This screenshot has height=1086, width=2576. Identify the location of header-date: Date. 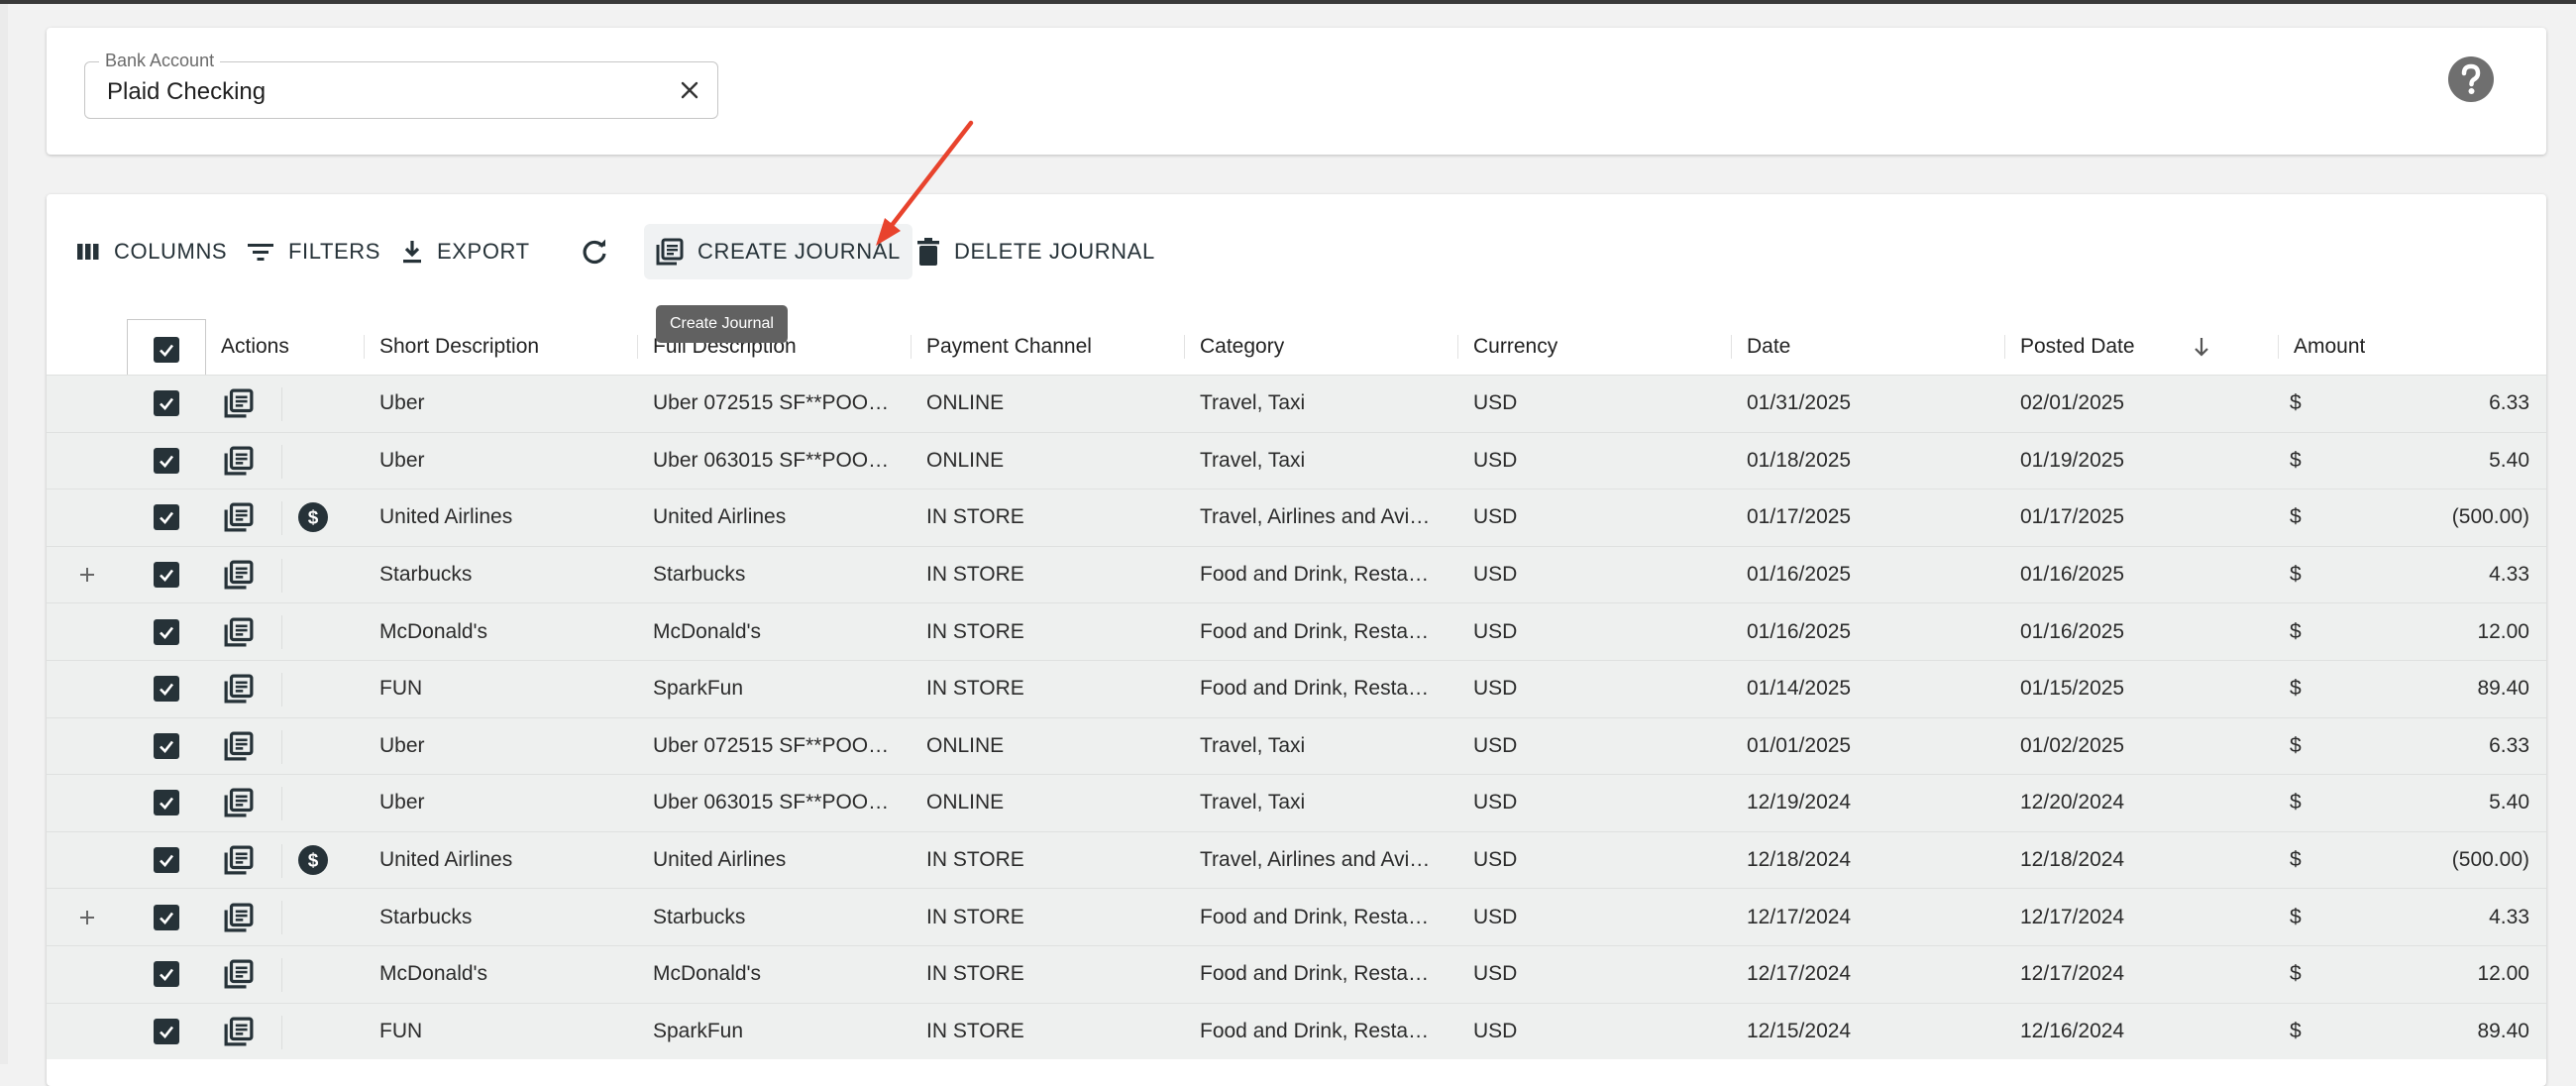
(1769, 347).